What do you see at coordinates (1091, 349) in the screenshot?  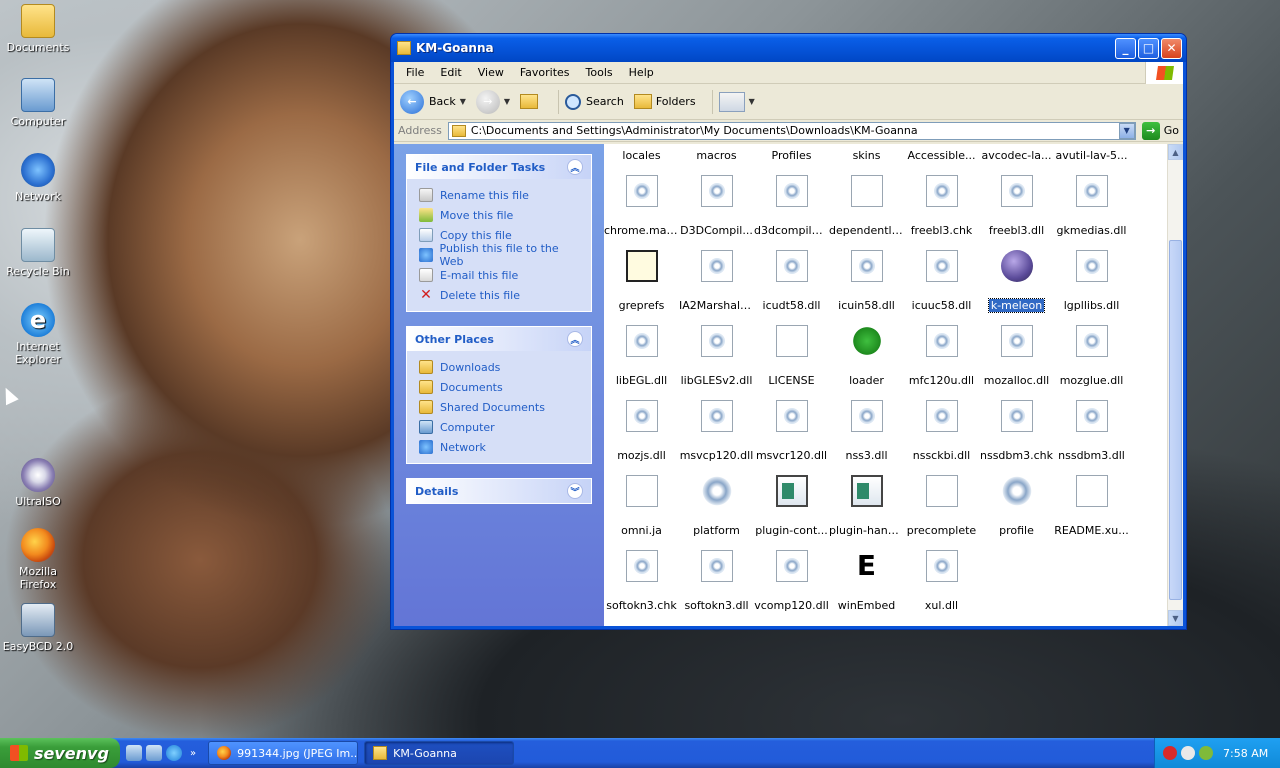 I see `file-item: mozglue.dll` at bounding box center [1091, 349].